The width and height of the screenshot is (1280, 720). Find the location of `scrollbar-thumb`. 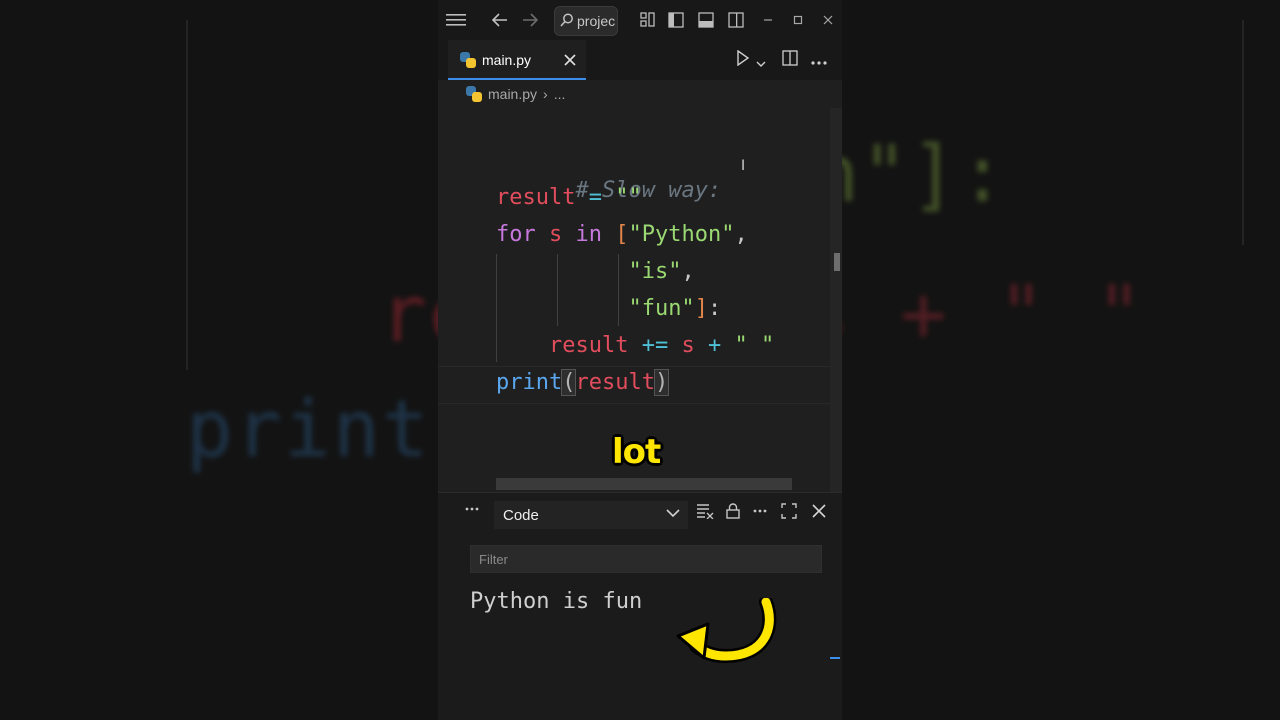

scrollbar-thumb is located at coordinates (837, 262).